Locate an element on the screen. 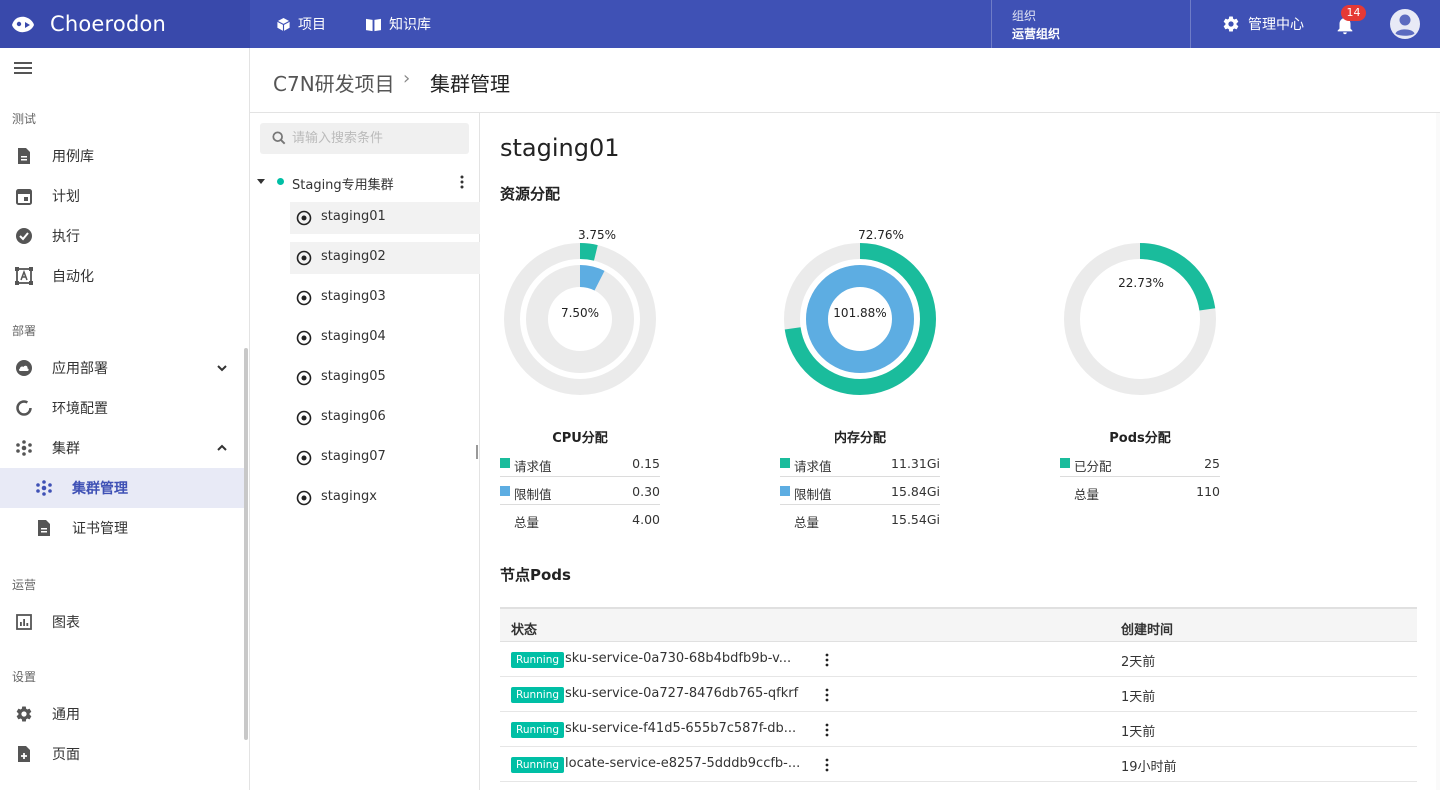  tree-node-label: staging02 is located at coordinates (353, 256).